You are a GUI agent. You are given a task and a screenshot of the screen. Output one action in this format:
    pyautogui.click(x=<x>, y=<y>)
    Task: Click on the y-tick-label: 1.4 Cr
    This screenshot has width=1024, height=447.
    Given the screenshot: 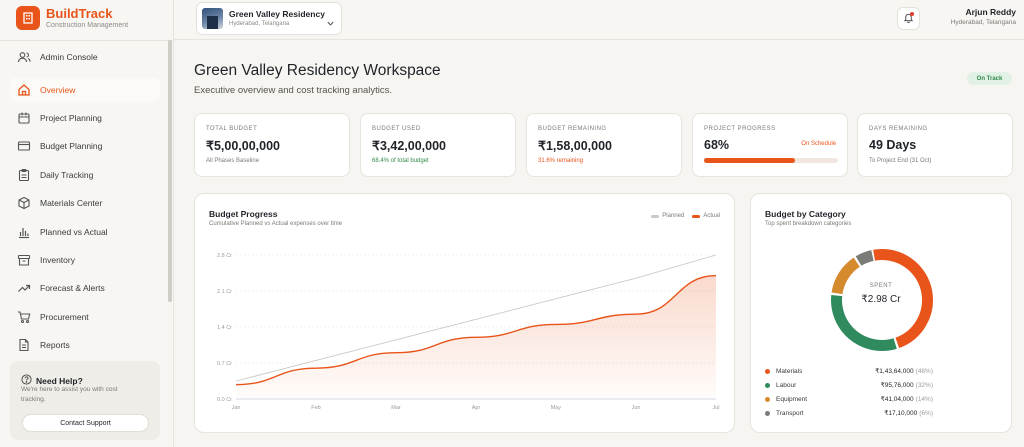 What is the action you would take?
    pyautogui.click(x=224, y=328)
    